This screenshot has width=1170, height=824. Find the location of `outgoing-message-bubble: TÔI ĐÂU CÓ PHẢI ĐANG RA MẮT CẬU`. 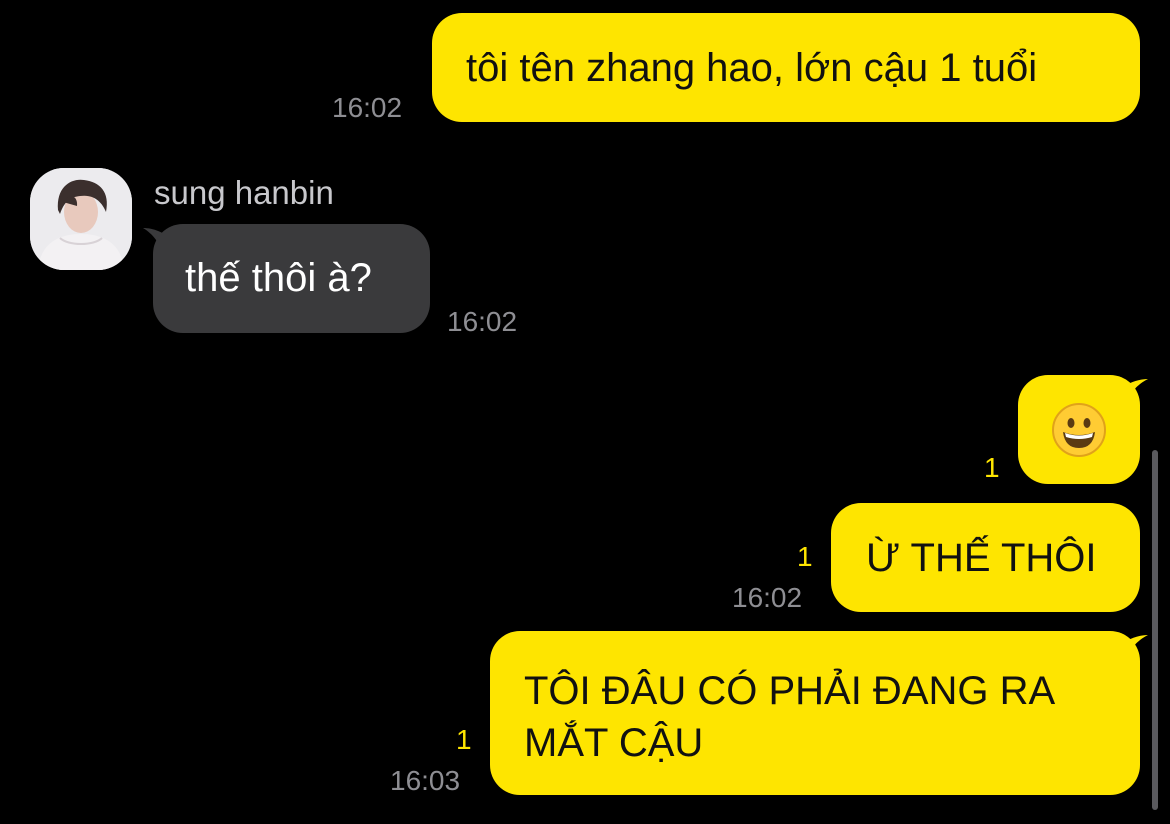

outgoing-message-bubble: TÔI ĐÂU CÓ PHẢI ĐANG RA MẮT CẬU is located at coordinates (815, 713).